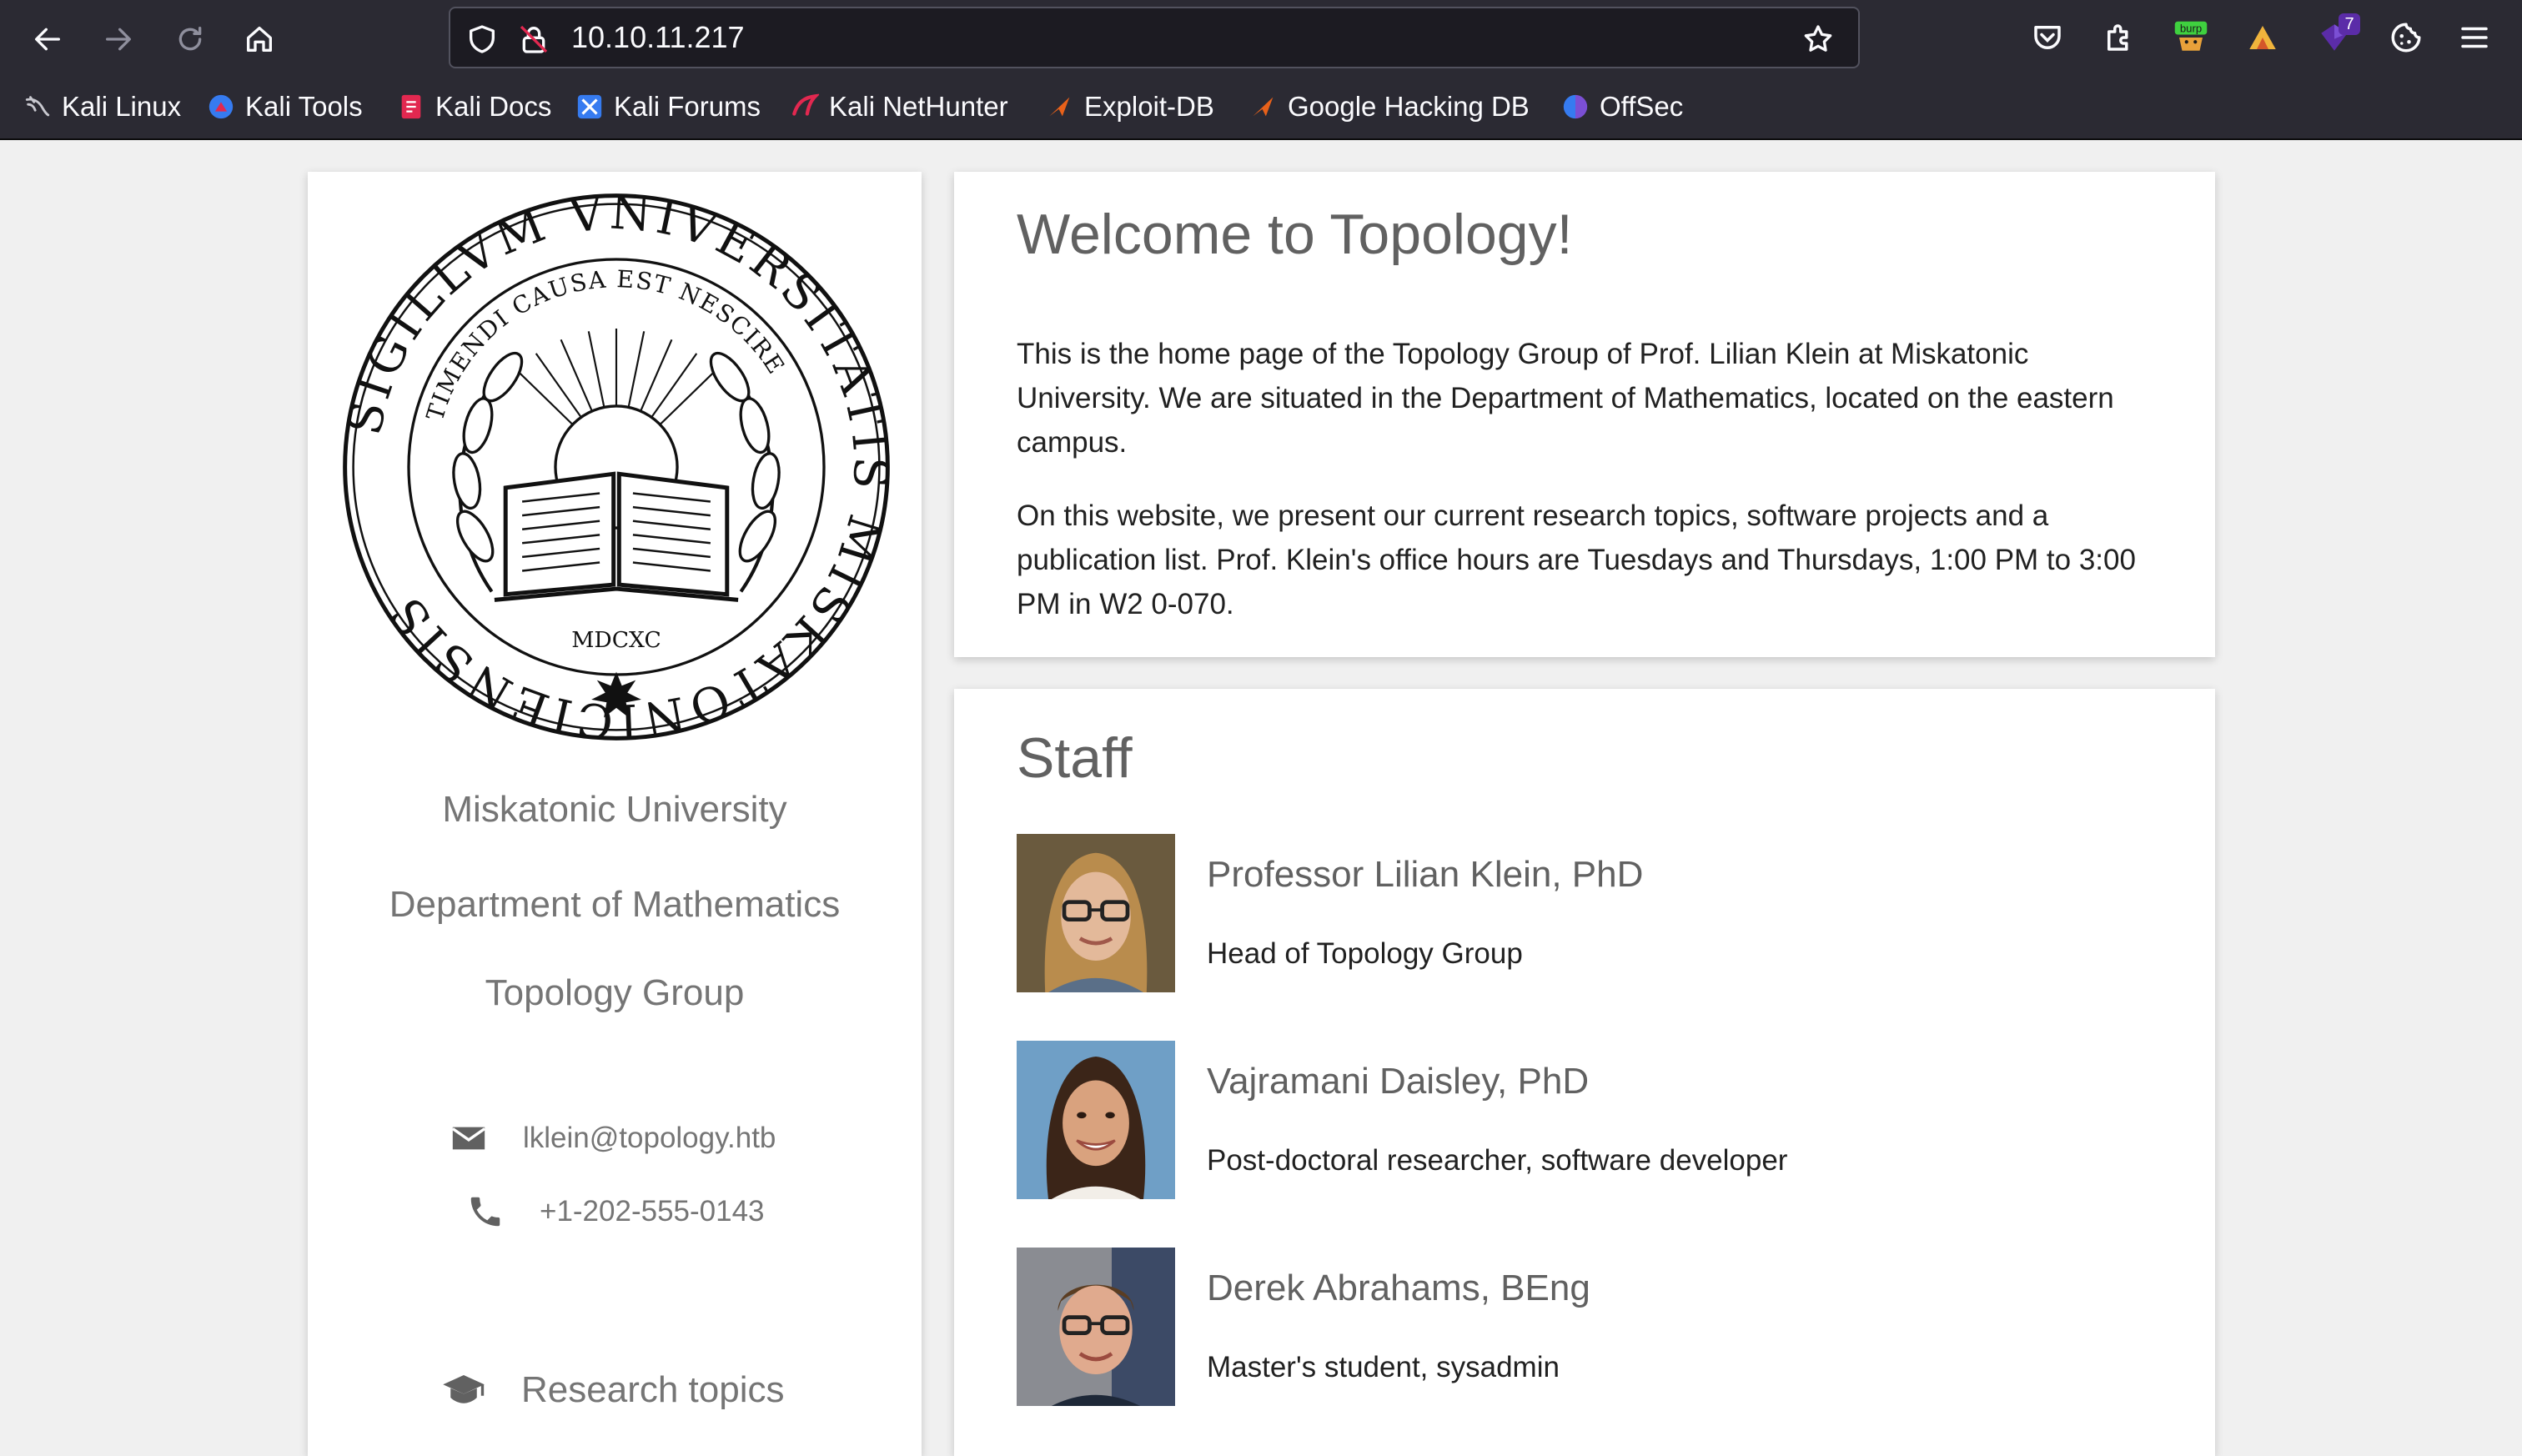 The width and height of the screenshot is (2522, 1456). Describe the element at coordinates (474, 106) in the screenshot. I see `bookmark-kali-docs: Kali Docs` at that location.